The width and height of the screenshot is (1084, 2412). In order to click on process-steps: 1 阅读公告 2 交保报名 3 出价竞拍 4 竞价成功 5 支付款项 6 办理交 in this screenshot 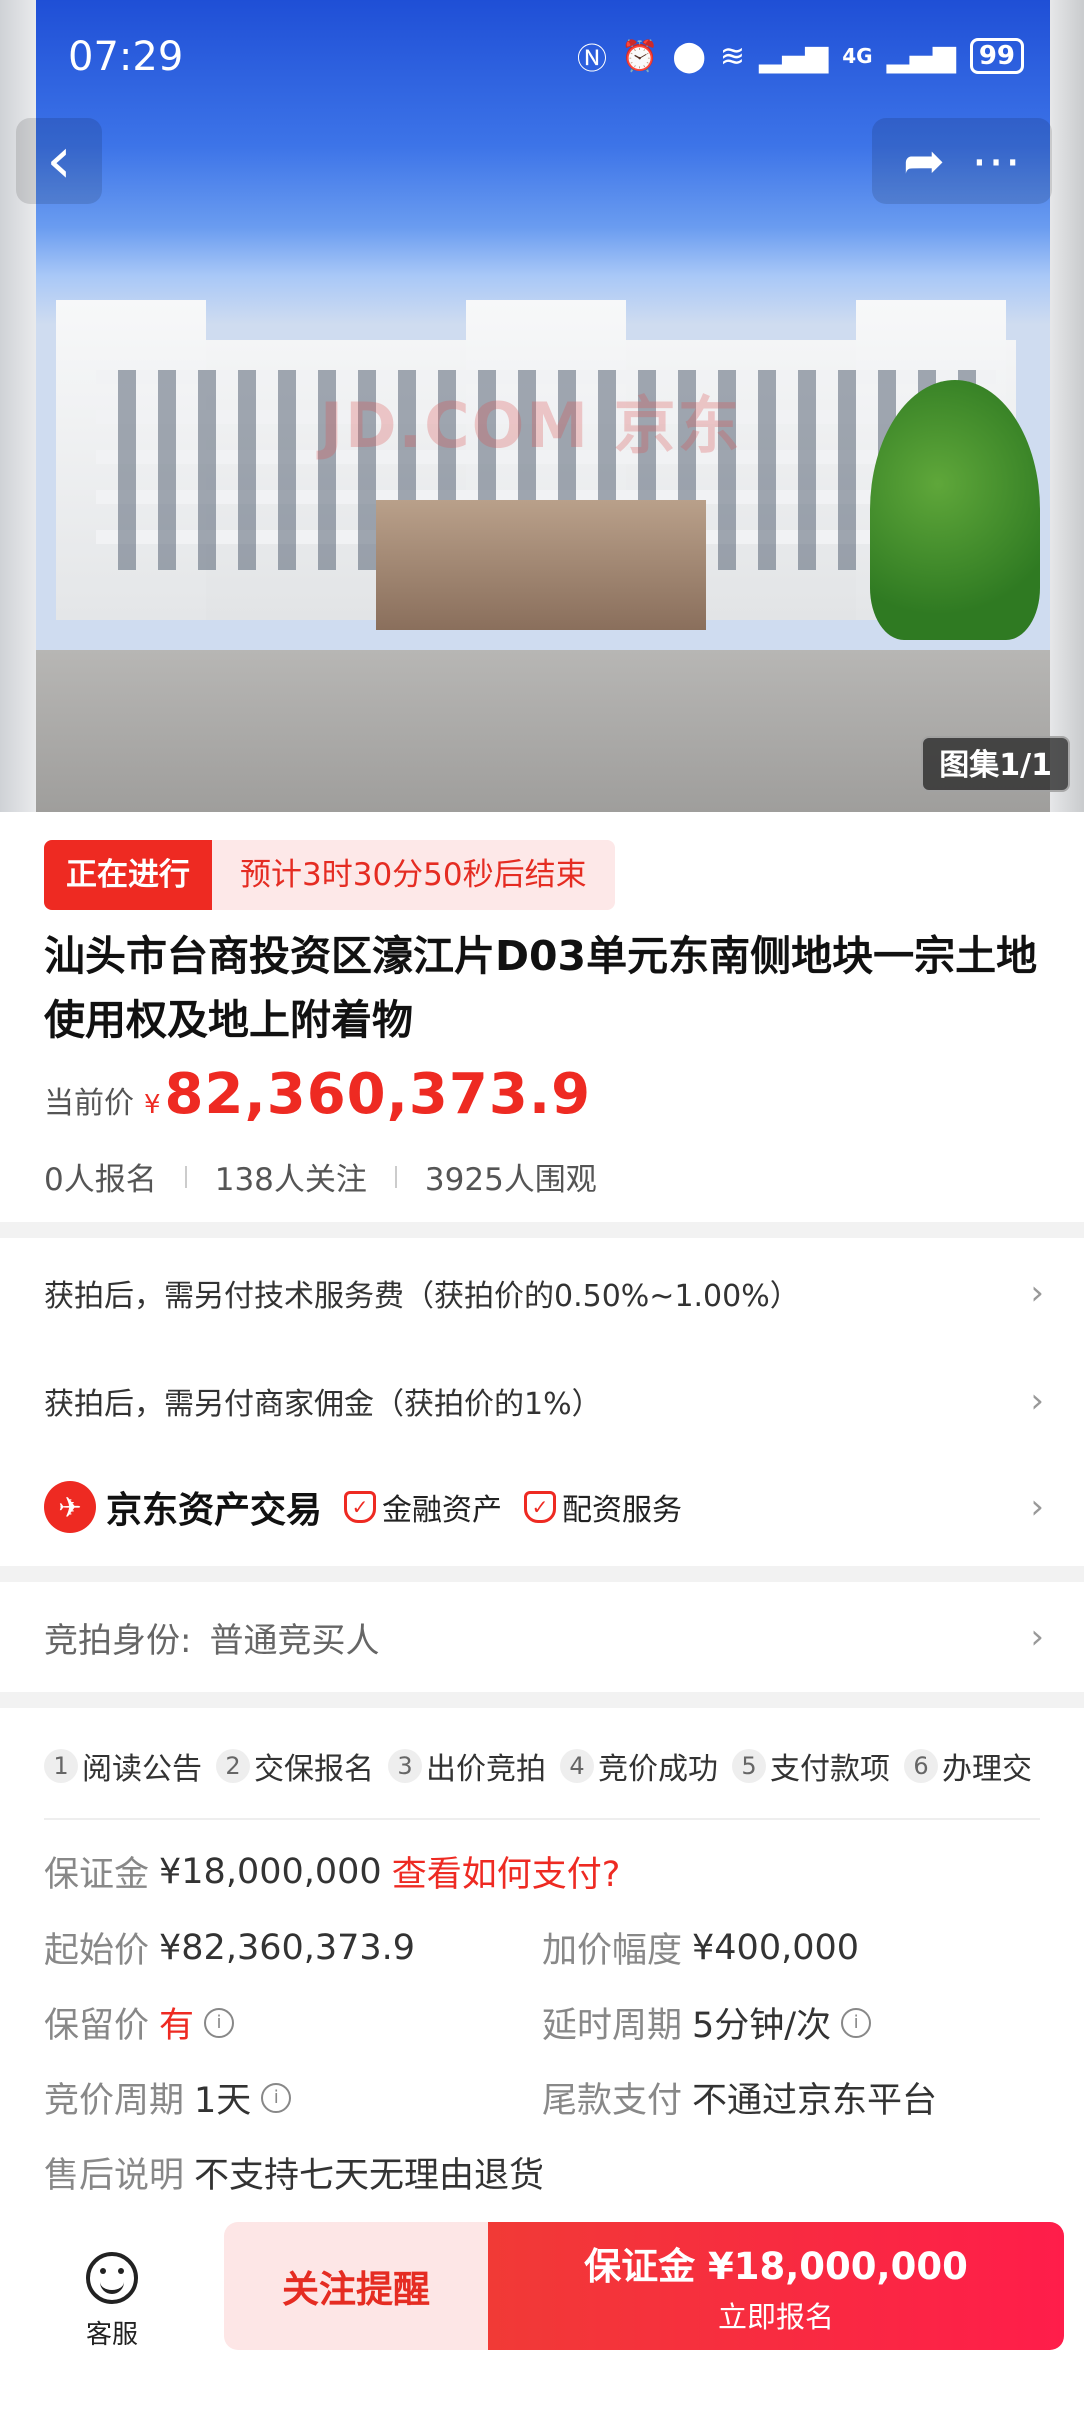, I will do `click(545, 1766)`.